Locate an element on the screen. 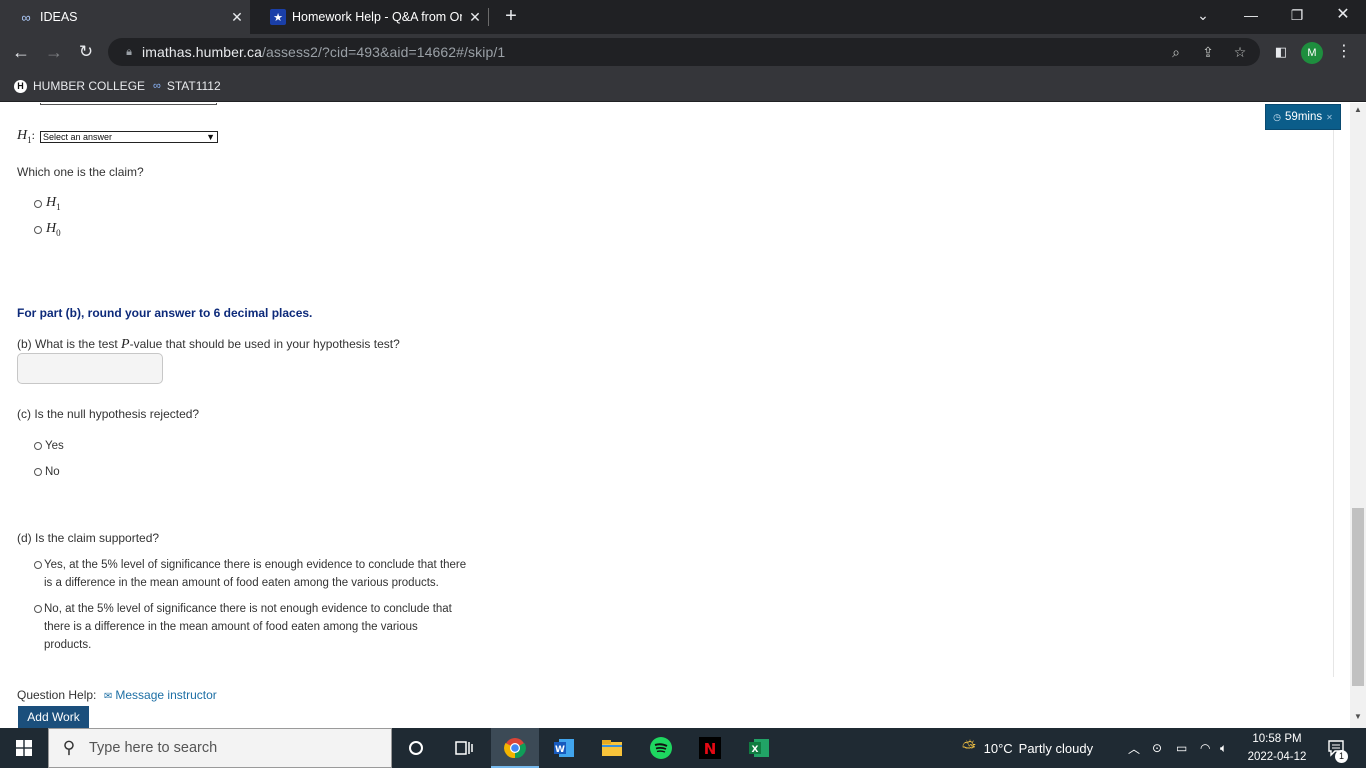 This screenshot has height=768, width=1366. claim-option-h1: H1 is located at coordinates (53, 203).